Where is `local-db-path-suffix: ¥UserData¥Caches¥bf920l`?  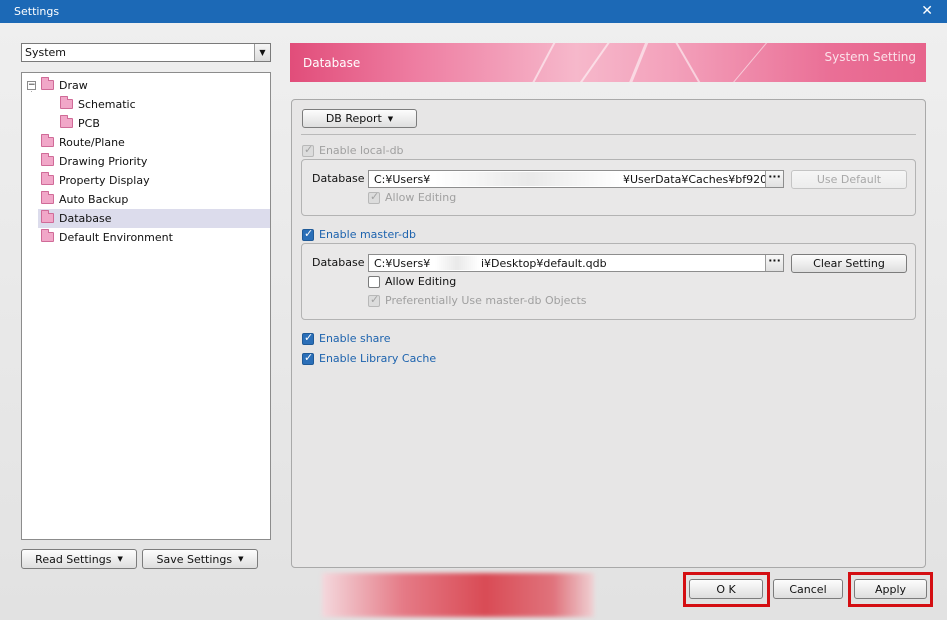 local-db-path-suffix: ¥UserData¥Caches¥bf920l is located at coordinates (697, 179).